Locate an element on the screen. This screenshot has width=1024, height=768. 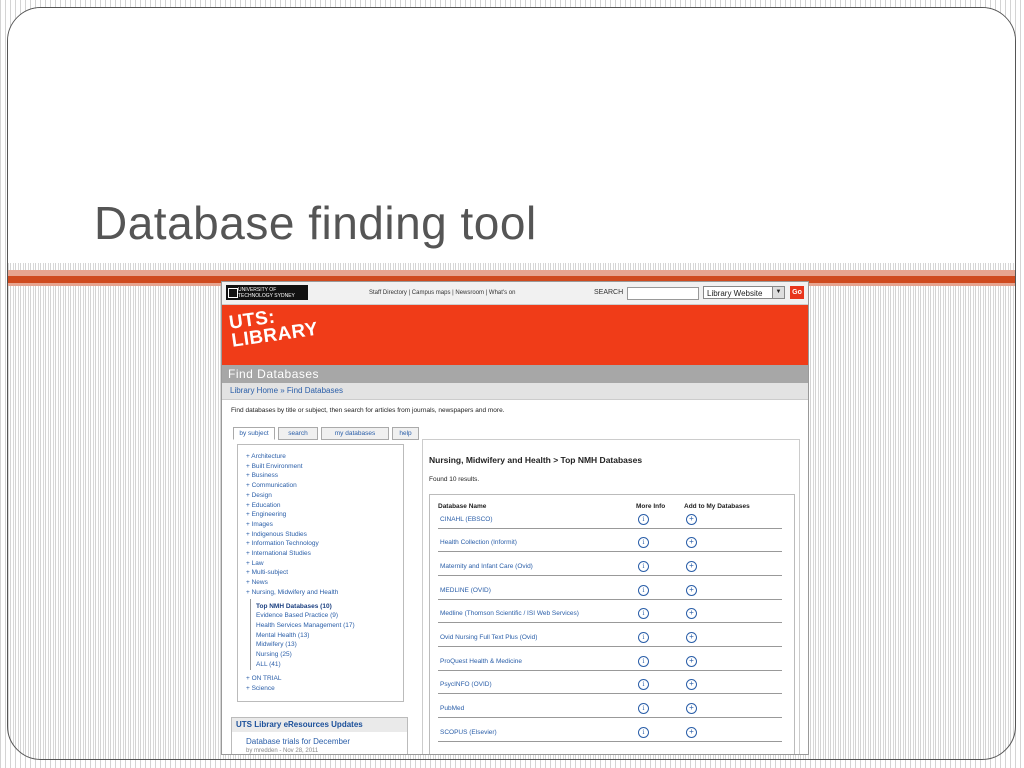
subject-item: + ON TRIAL is located at coordinates (263, 678).